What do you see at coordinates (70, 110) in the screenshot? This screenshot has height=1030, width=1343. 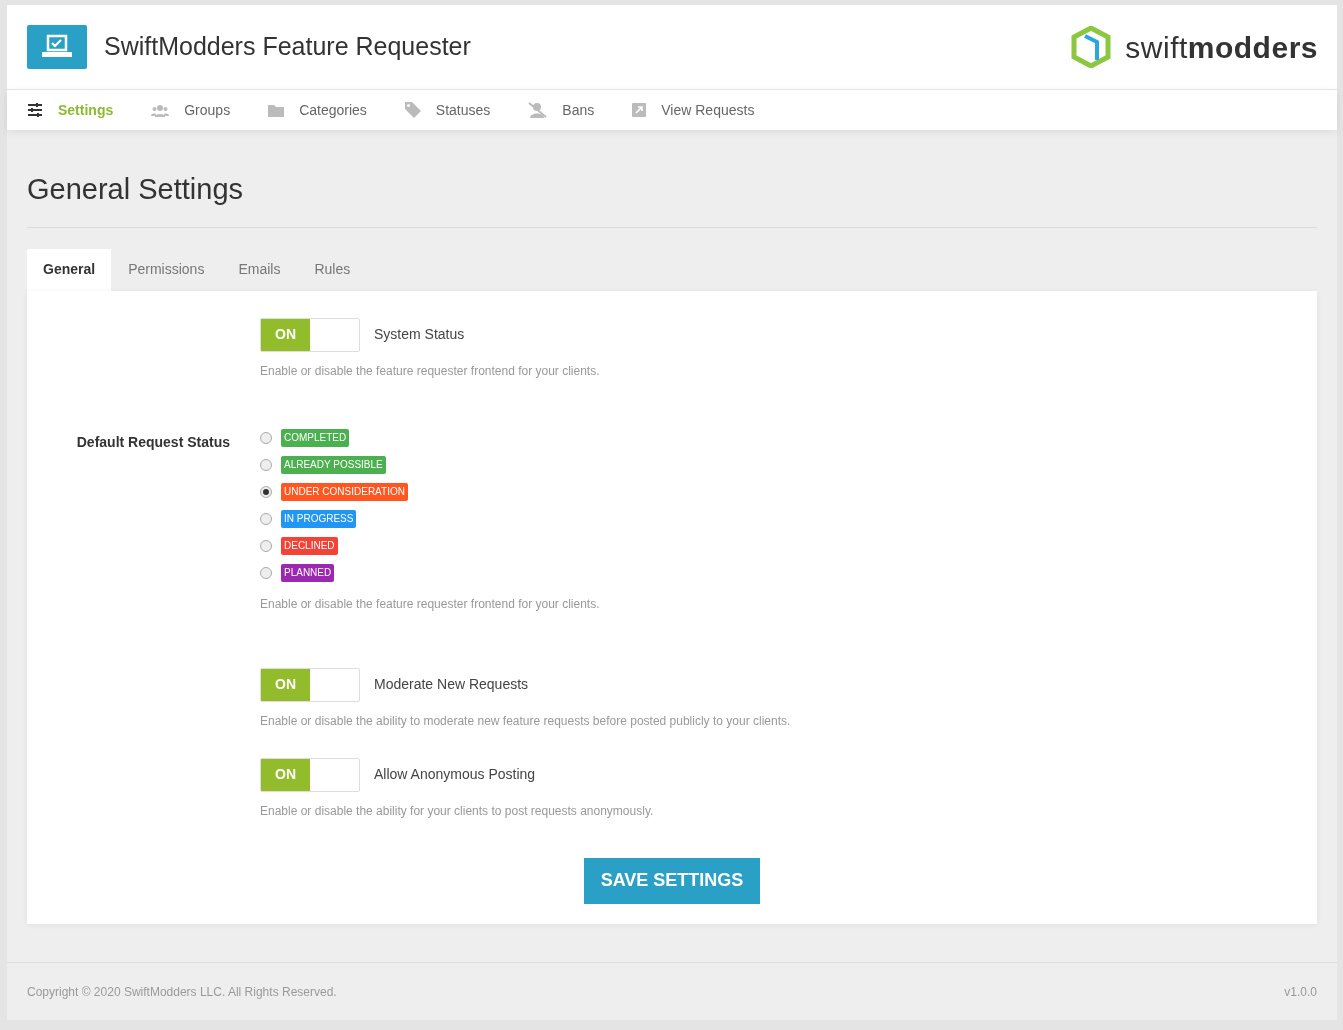 I see `nav-link: Settings` at bounding box center [70, 110].